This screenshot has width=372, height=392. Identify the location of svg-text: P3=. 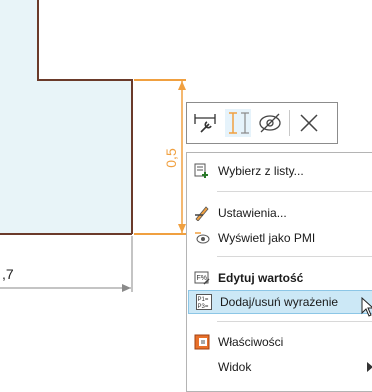
(203, 307).